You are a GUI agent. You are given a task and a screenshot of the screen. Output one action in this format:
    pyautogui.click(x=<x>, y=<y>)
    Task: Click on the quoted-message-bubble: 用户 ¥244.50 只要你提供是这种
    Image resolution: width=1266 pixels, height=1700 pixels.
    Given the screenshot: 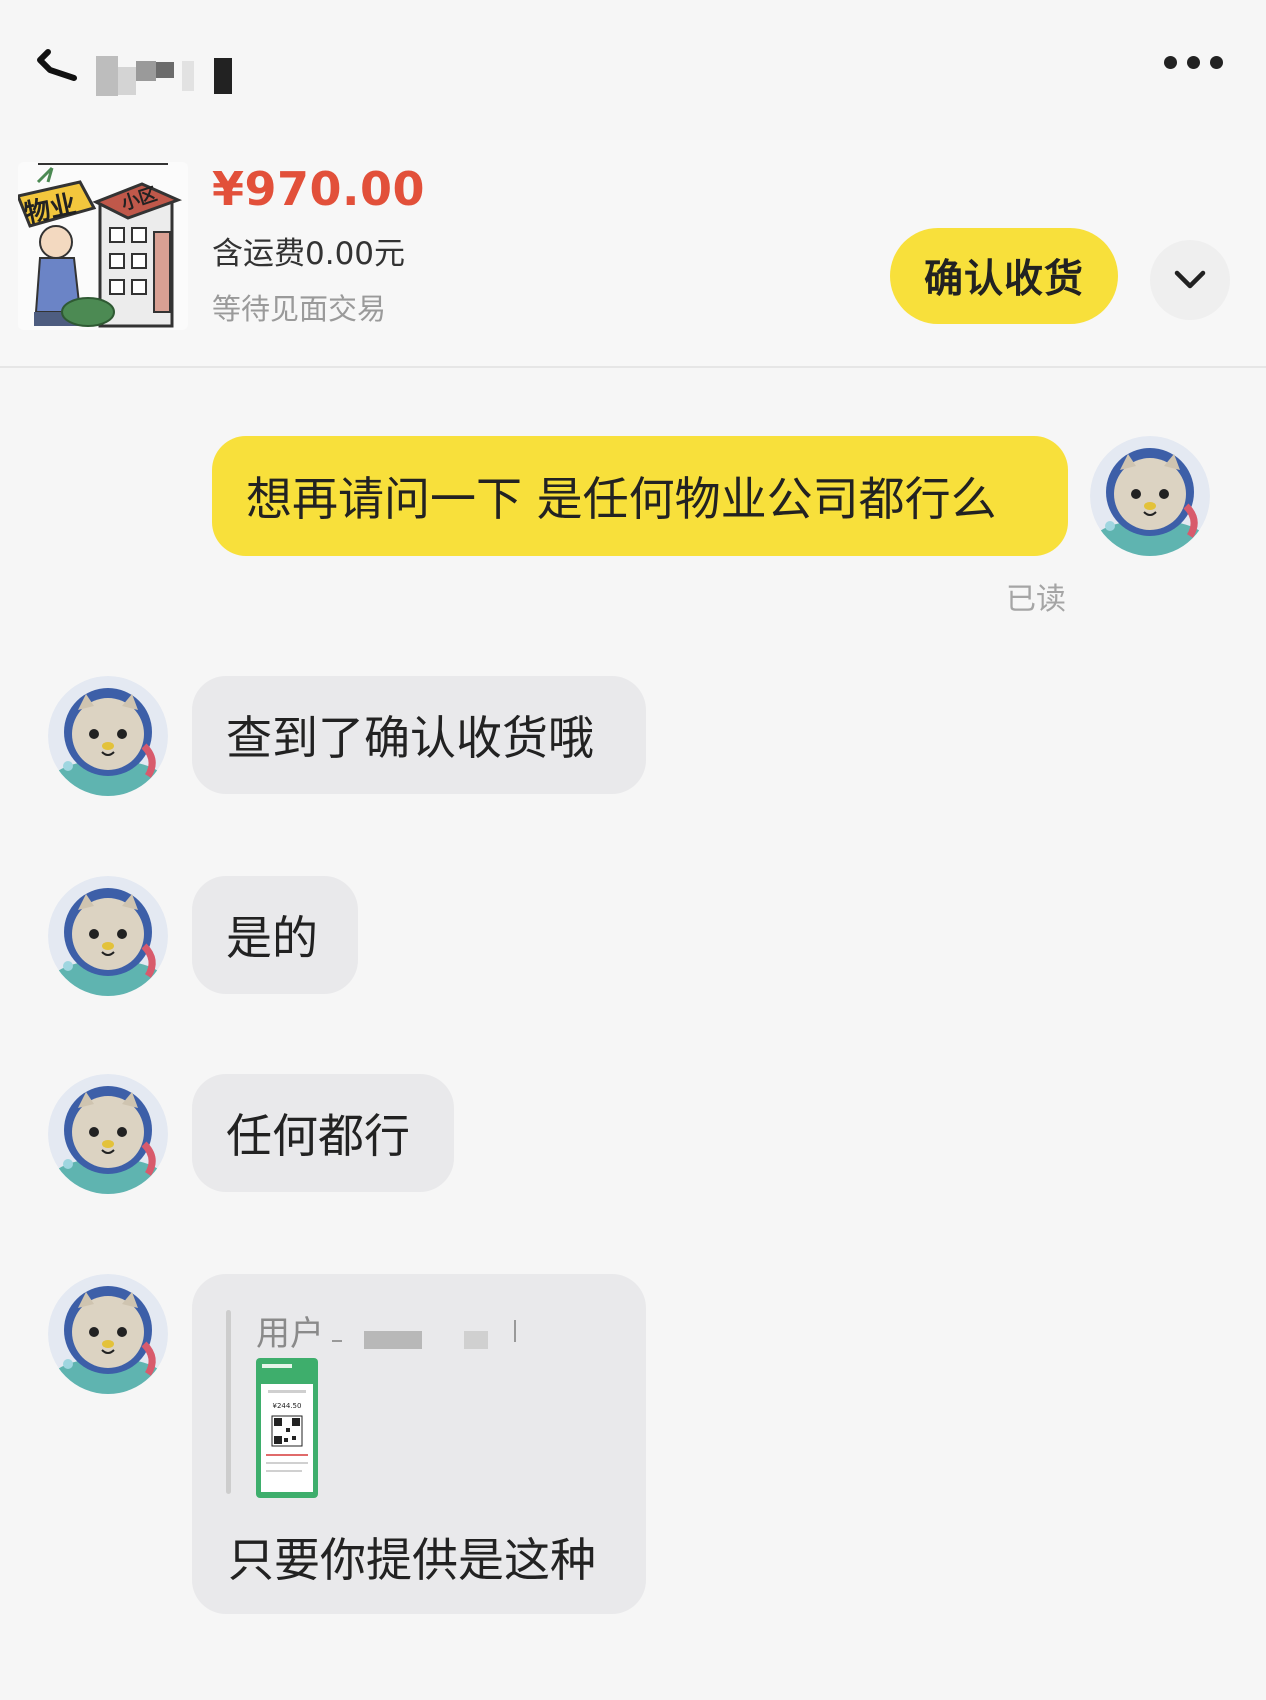 What is the action you would take?
    pyautogui.click(x=419, y=1444)
    